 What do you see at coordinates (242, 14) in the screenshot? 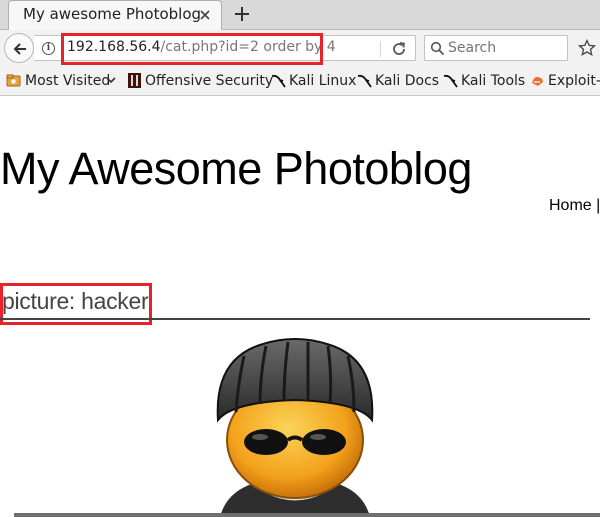
I see `new-tab-icon` at bounding box center [242, 14].